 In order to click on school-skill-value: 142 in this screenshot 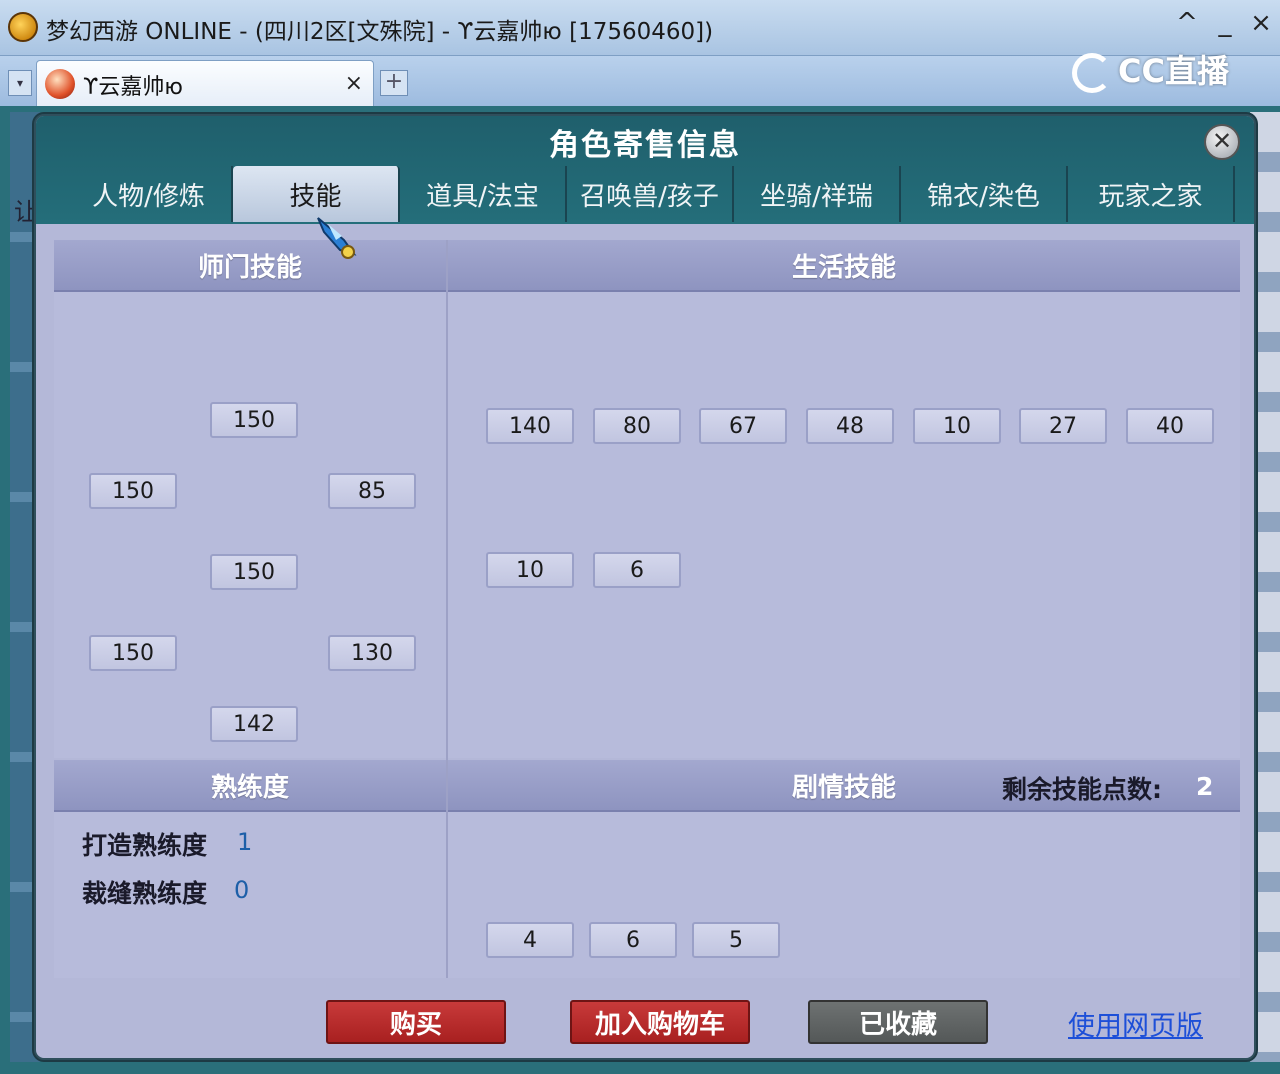, I will do `click(254, 724)`.